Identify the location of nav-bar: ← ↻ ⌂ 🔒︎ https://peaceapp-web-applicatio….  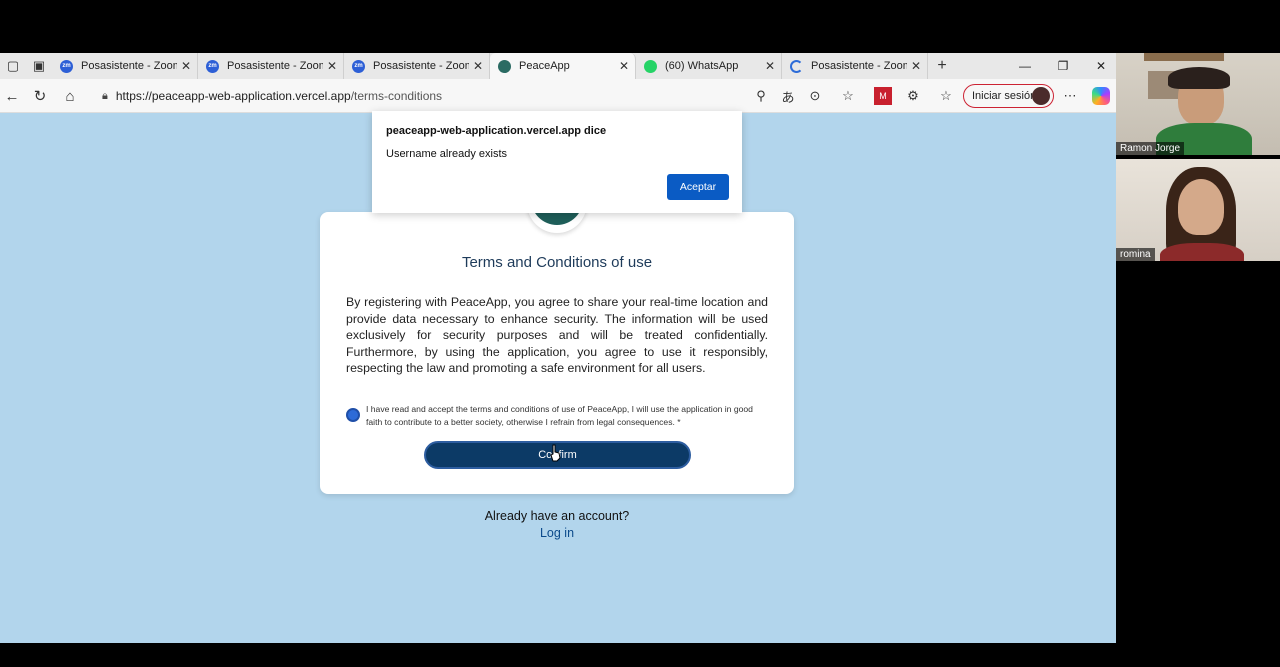
(558, 96).